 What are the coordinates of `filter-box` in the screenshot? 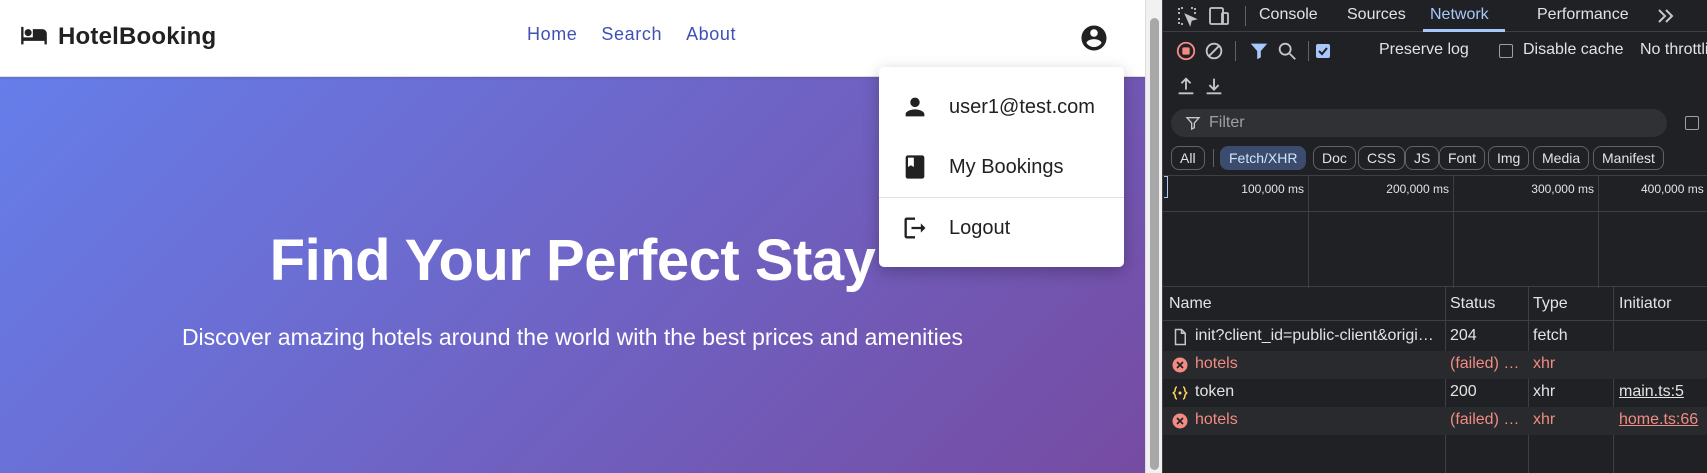 It's located at (1419, 123).